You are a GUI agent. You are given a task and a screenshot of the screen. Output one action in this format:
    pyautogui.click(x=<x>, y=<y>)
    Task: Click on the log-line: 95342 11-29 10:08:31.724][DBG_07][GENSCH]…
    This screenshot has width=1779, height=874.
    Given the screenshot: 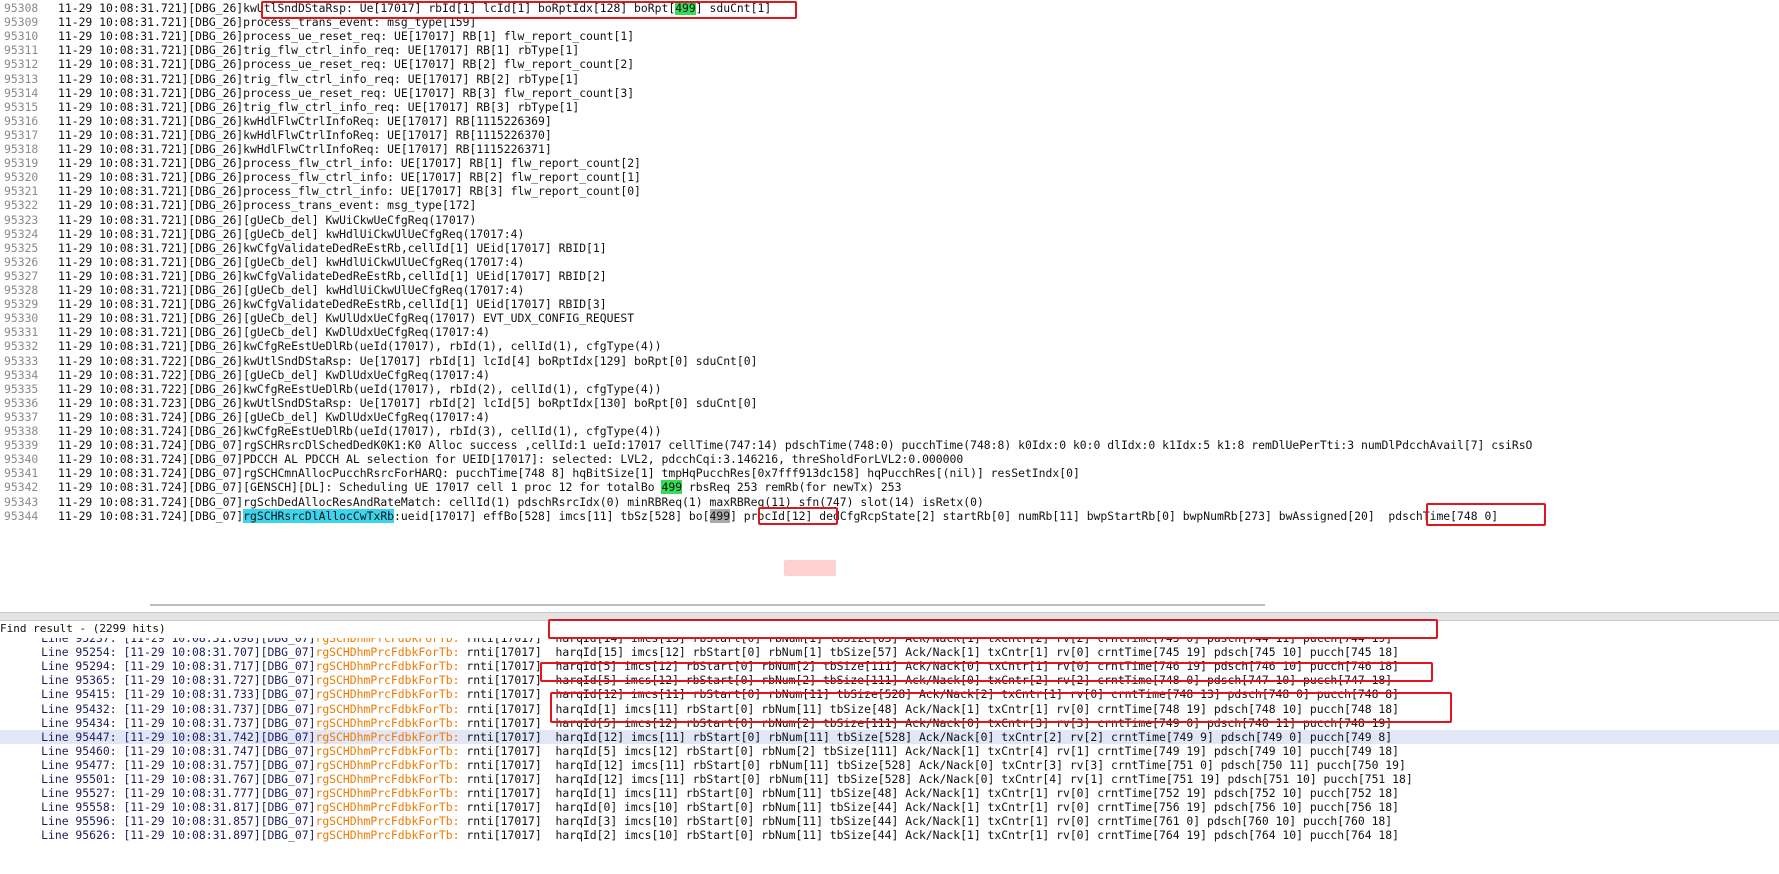 What is the action you would take?
    pyautogui.click(x=889, y=487)
    